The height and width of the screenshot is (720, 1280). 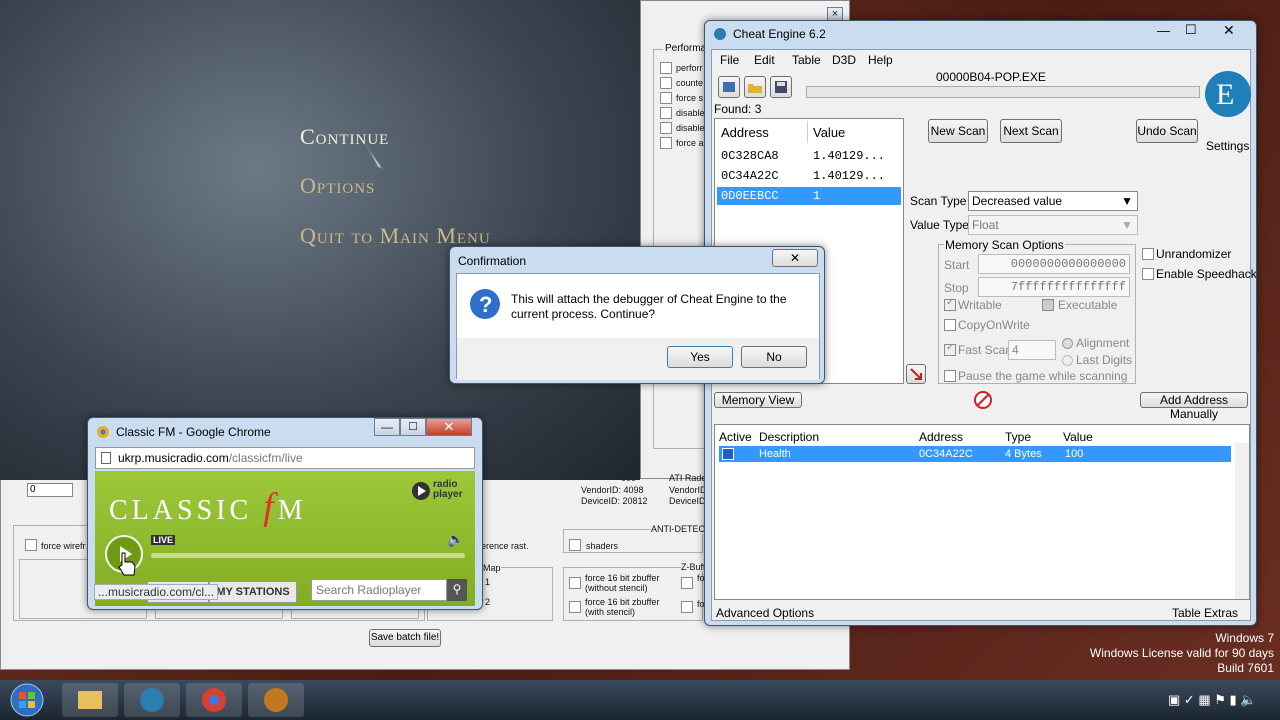 What do you see at coordinates (602, 546) in the screenshot?
I see `shaders-label: shaders` at bounding box center [602, 546].